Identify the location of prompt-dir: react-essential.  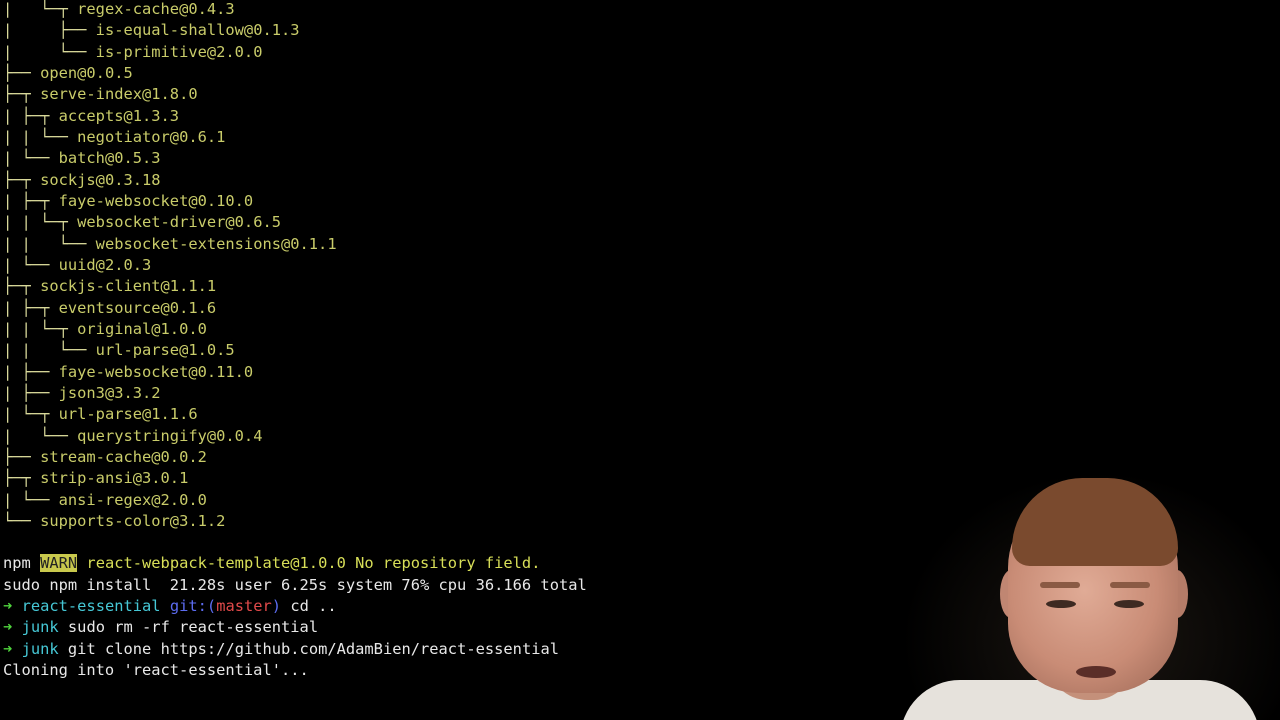
(91, 606).